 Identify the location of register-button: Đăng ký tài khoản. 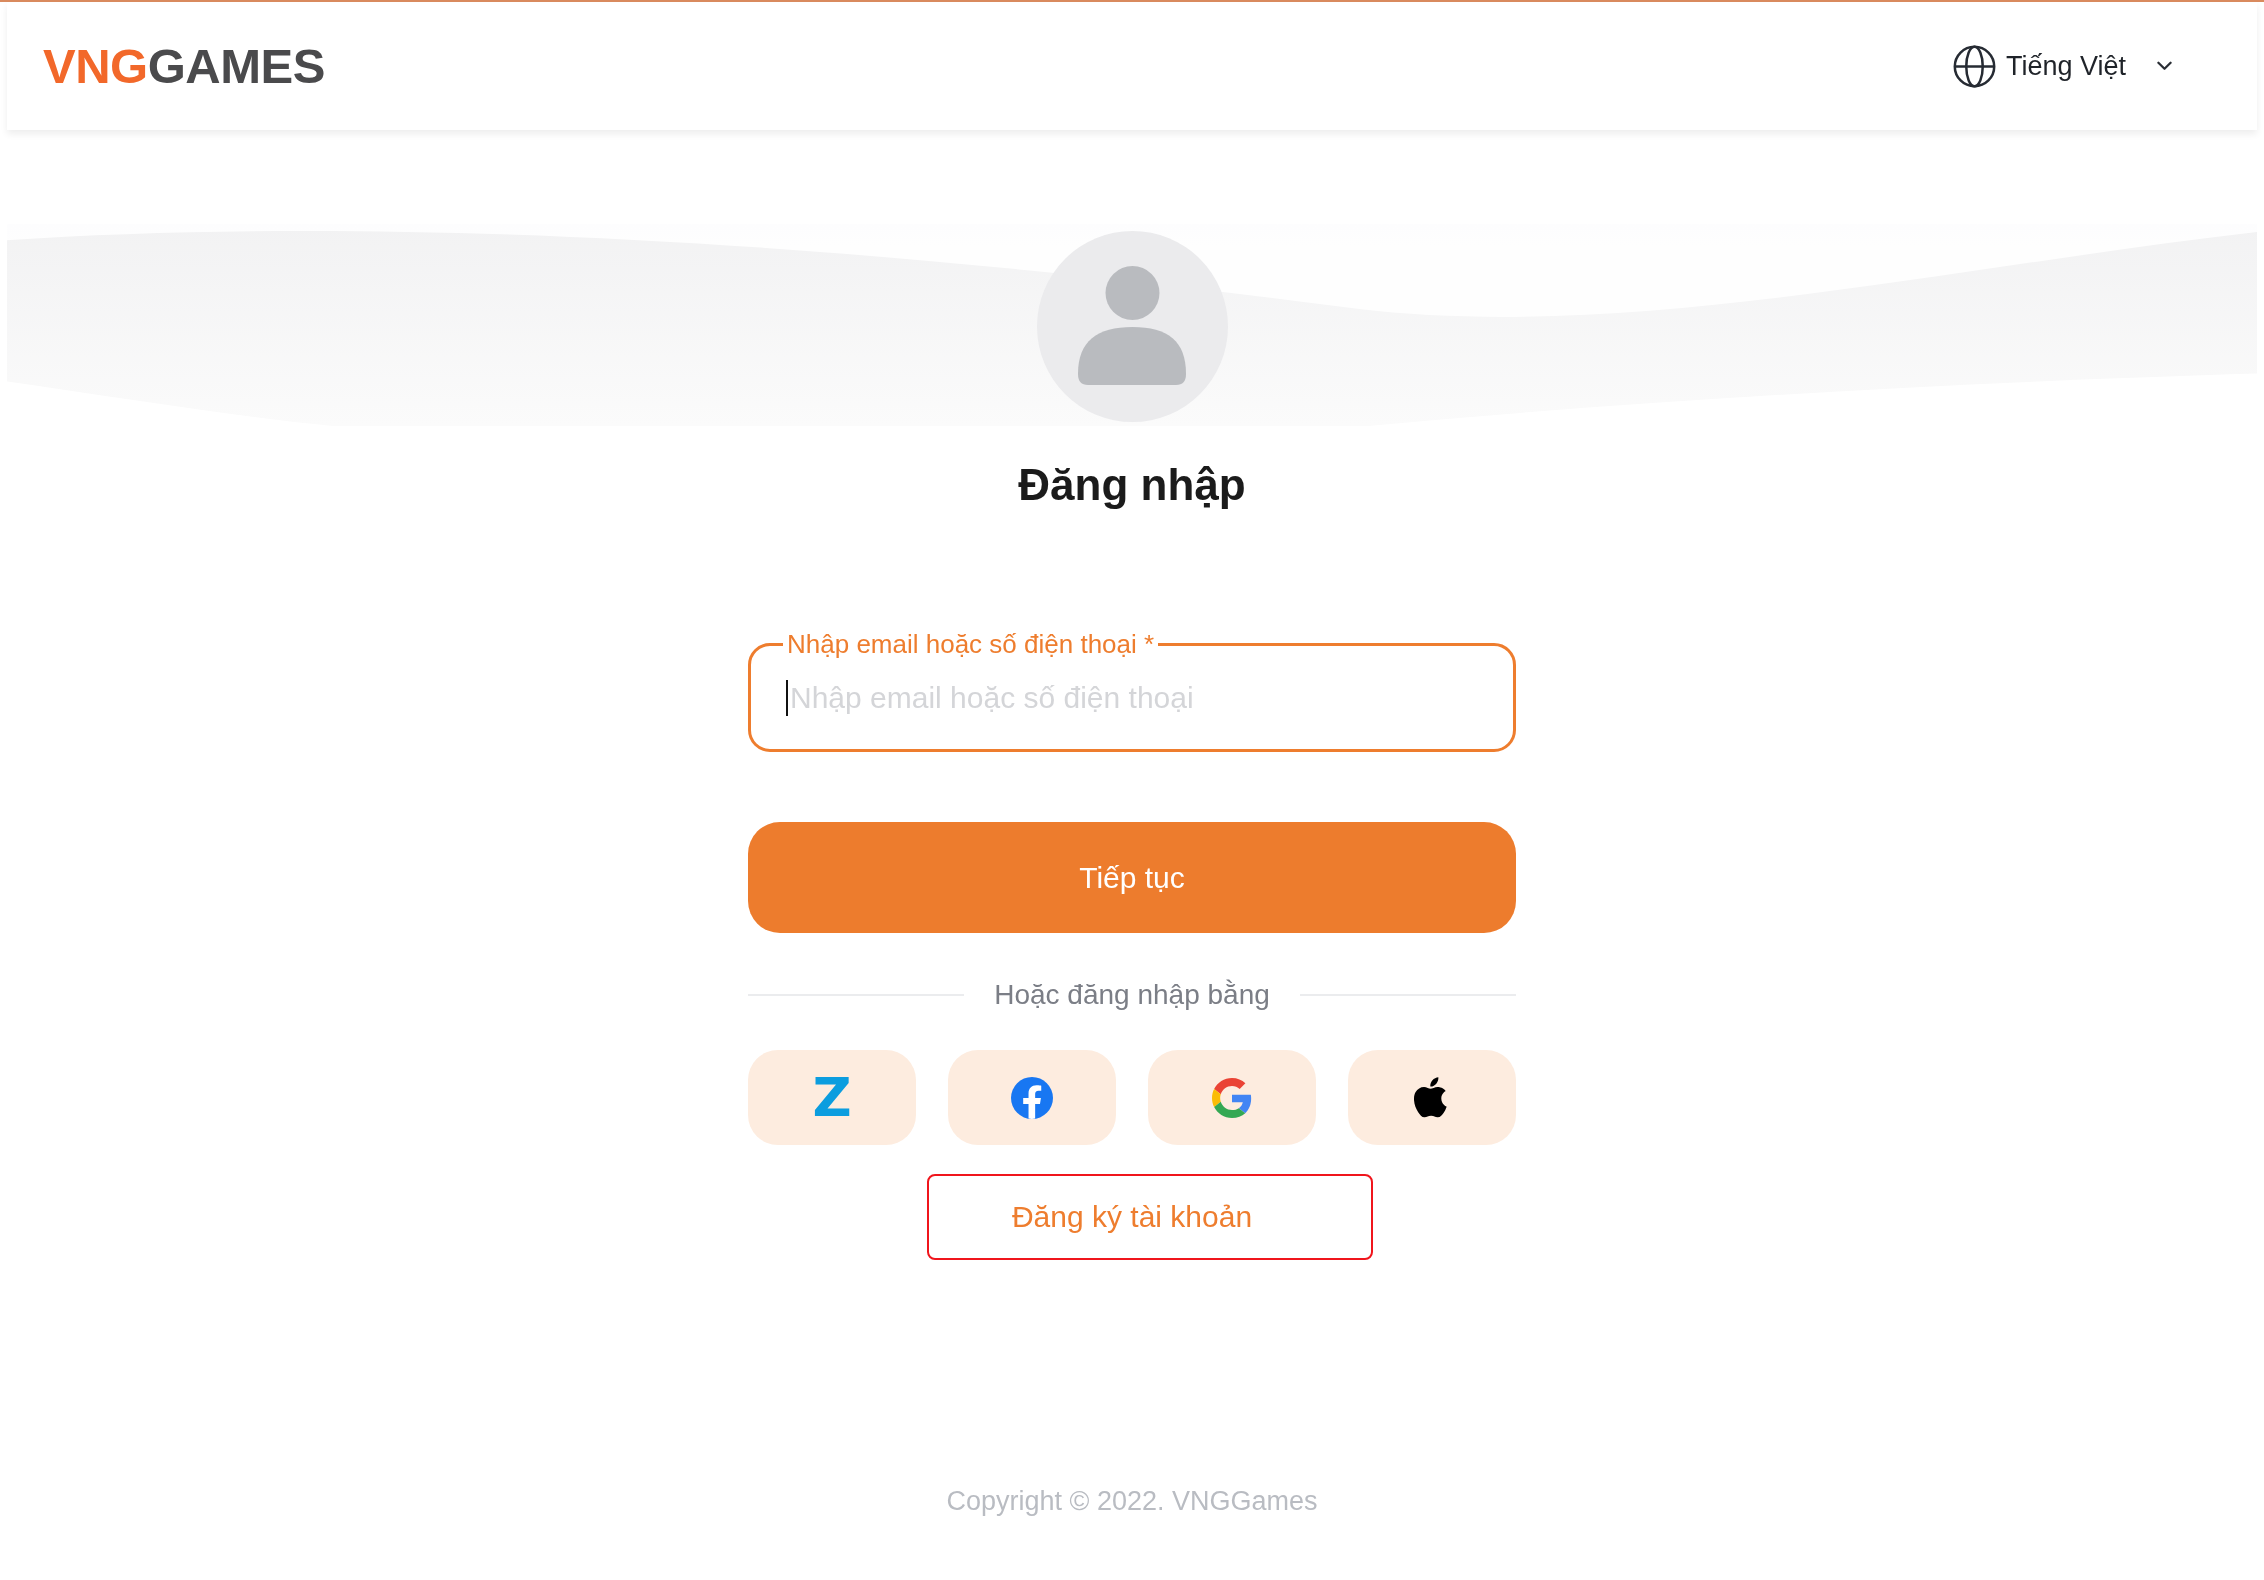
(1150, 1217).